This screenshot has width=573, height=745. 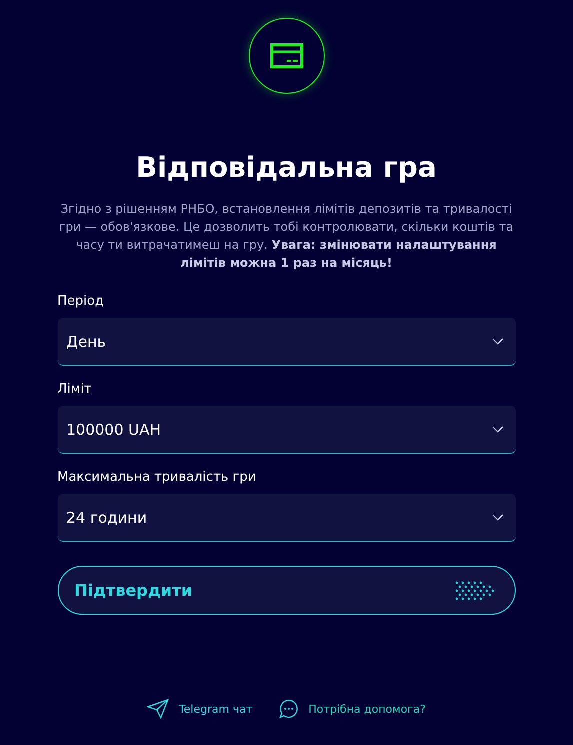 What do you see at coordinates (286, 56) in the screenshot?
I see `card-icon` at bounding box center [286, 56].